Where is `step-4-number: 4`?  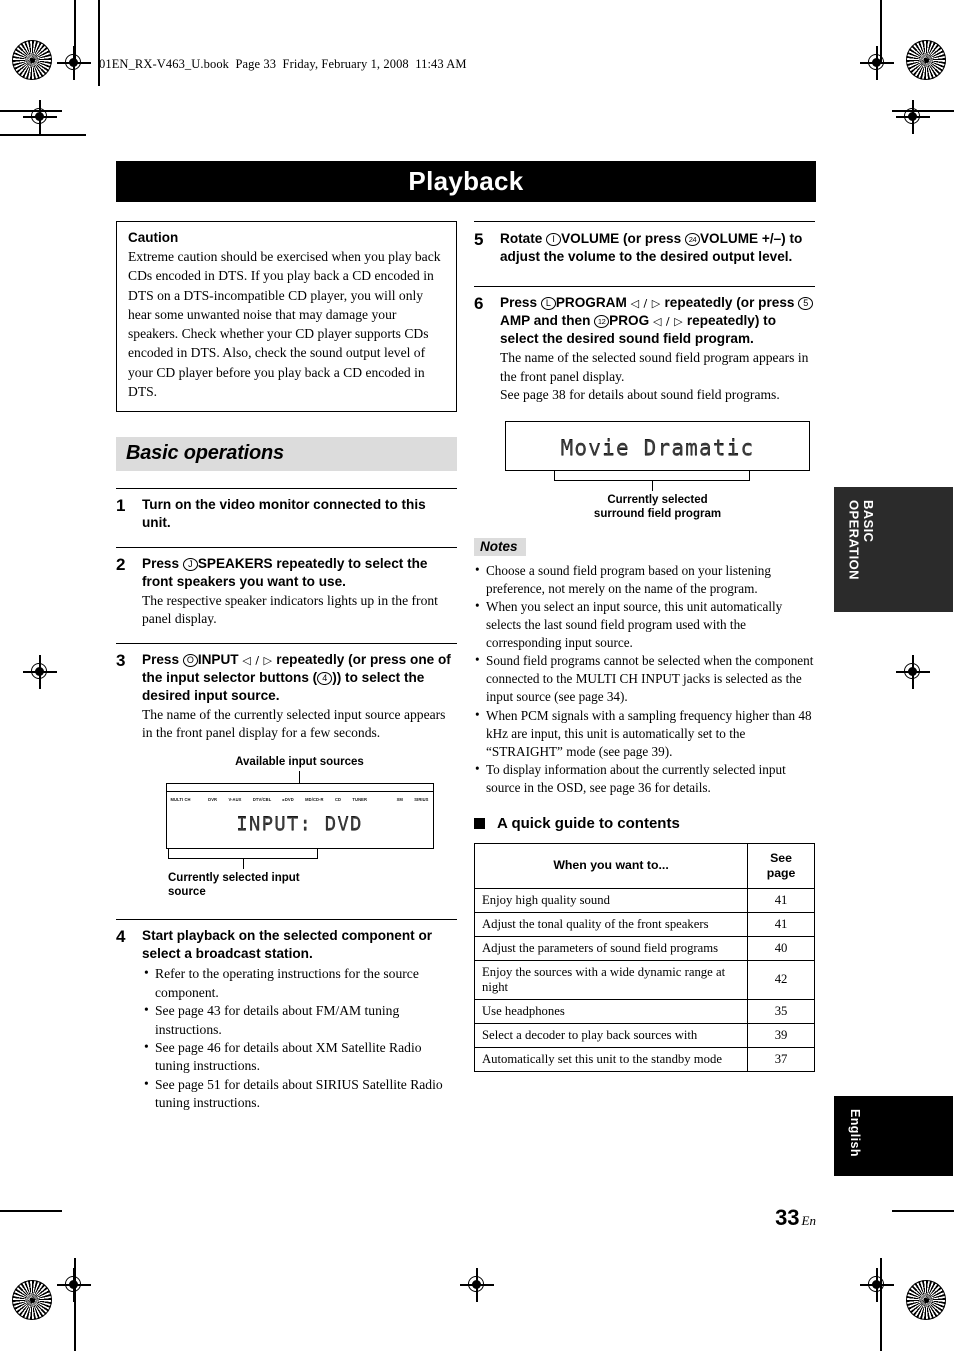
step-4-number: 4 is located at coordinates (121, 936).